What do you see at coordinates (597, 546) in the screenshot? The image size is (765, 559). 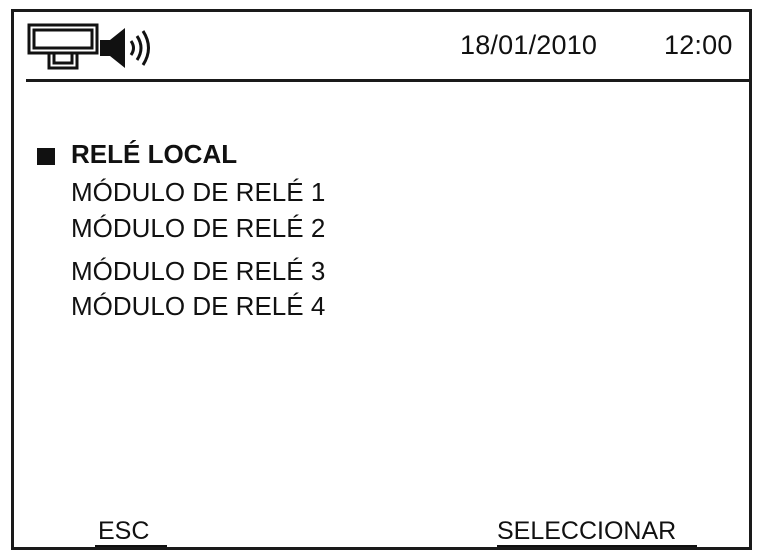 I see `seleccionar-softkey-underline` at bounding box center [597, 546].